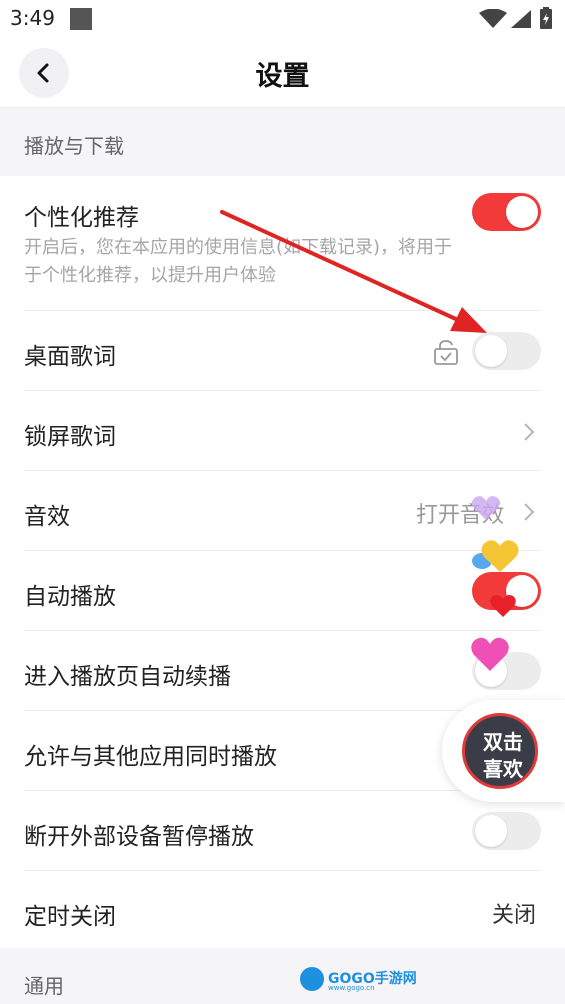  I want to click on status-time: 3:49, so click(32, 18).